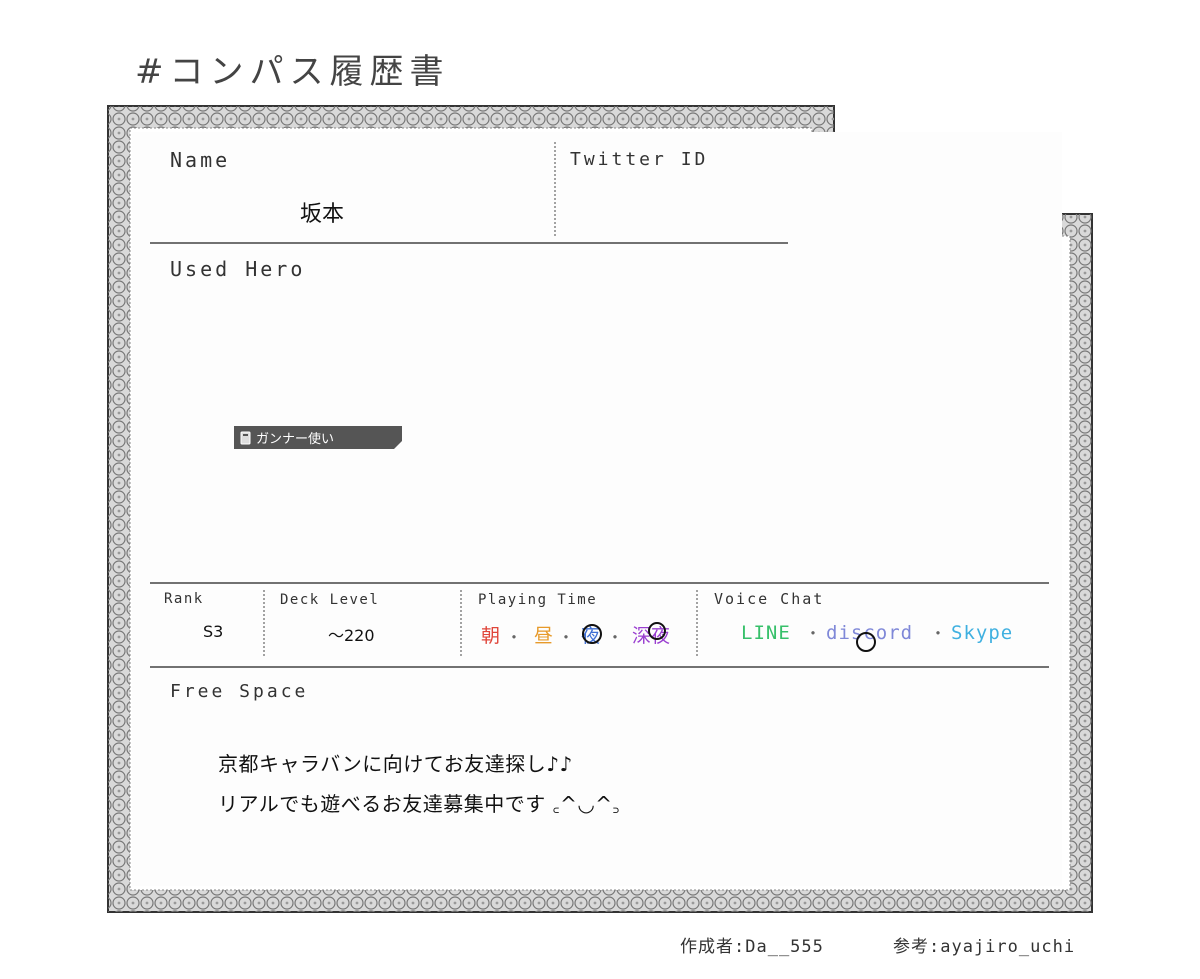  What do you see at coordinates (544, 636) in the screenshot?
I see `playing-time-noon: 昼` at bounding box center [544, 636].